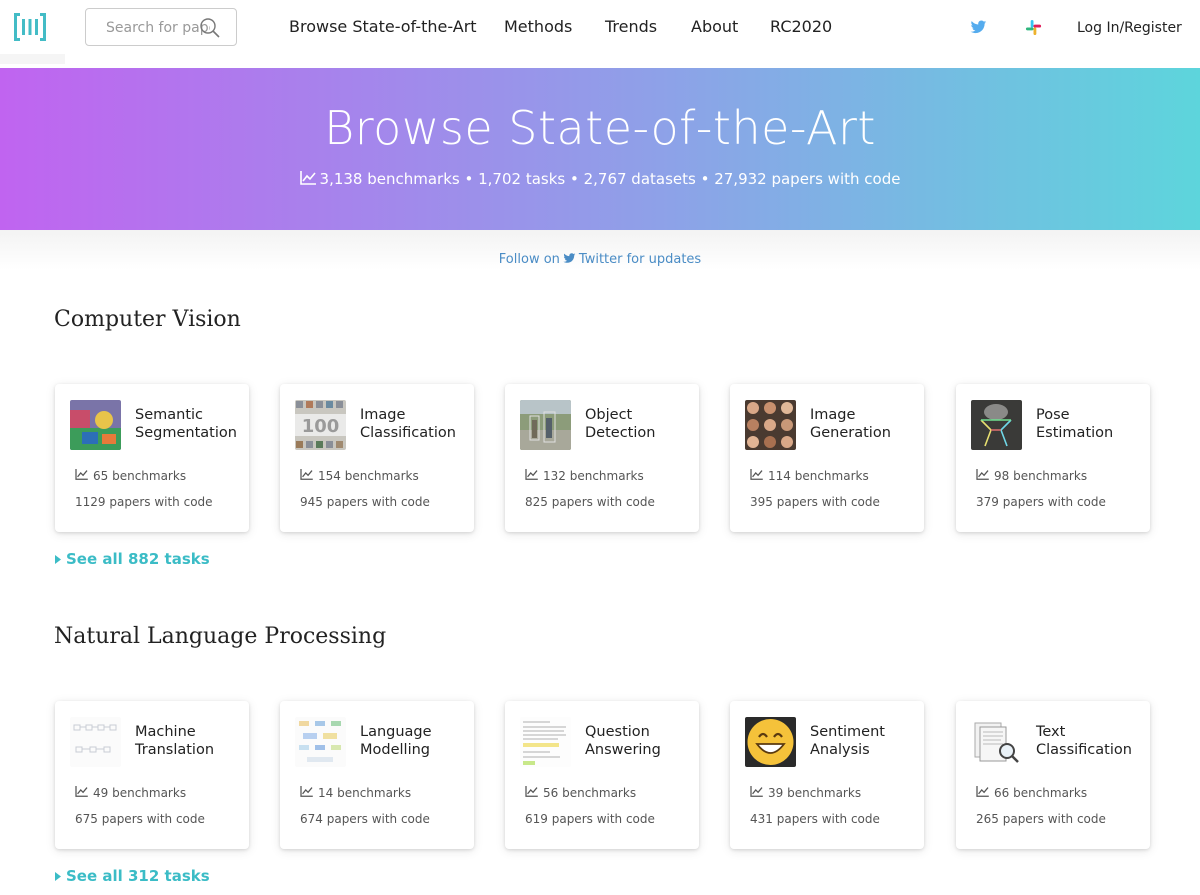 This screenshot has height=895, width=1200. What do you see at coordinates (809, 476) in the screenshot?
I see `task-benchmarks: 114 benchmarks` at bounding box center [809, 476].